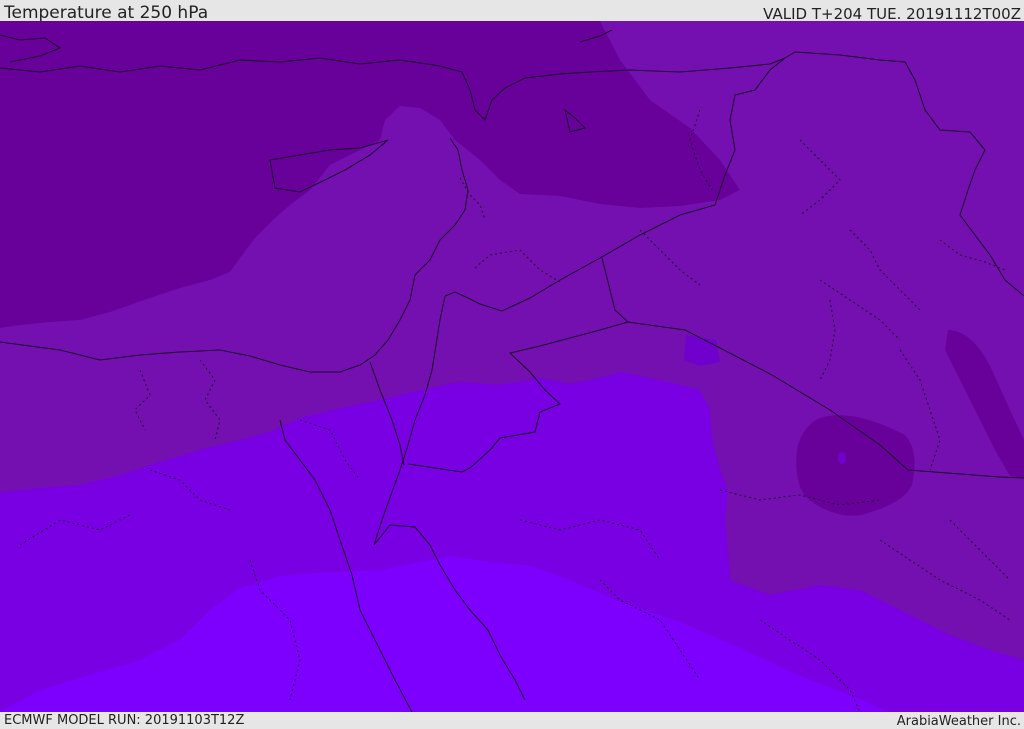  Describe the element at coordinates (106, 13) in the screenshot. I see `map-title: Temperature at 250 hPa` at that location.